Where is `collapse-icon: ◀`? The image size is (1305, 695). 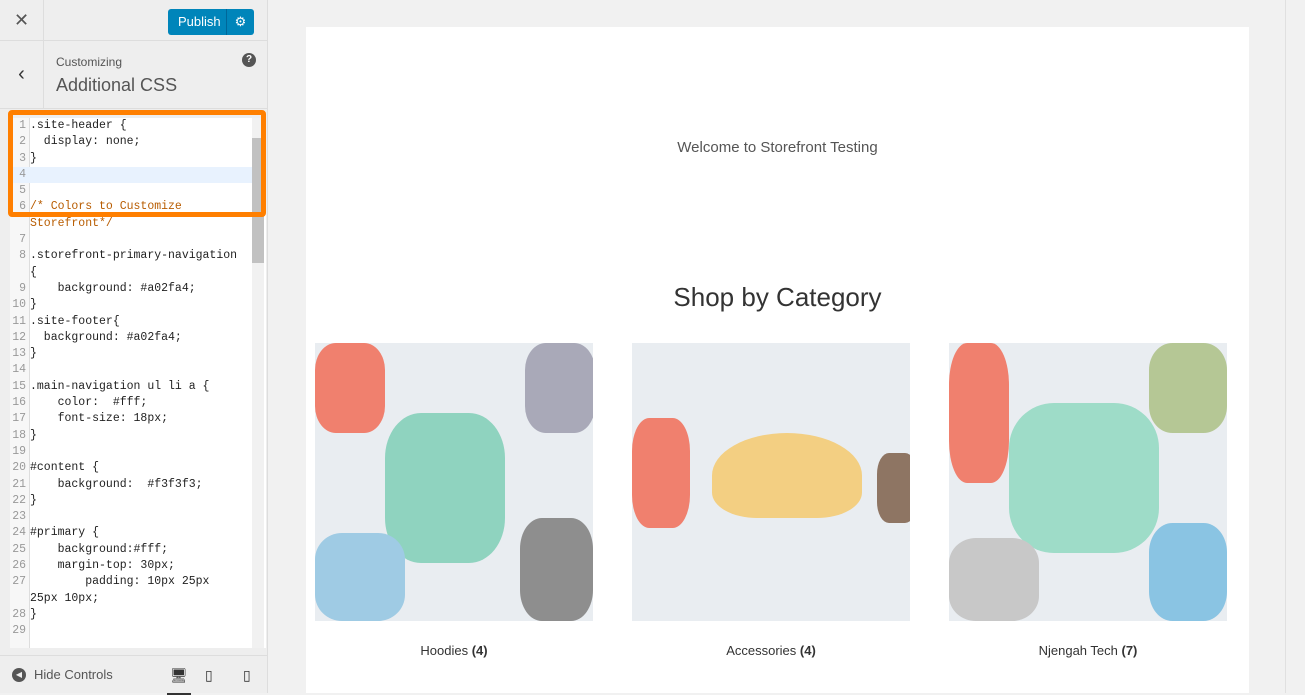 collapse-icon: ◀ is located at coordinates (19, 674).